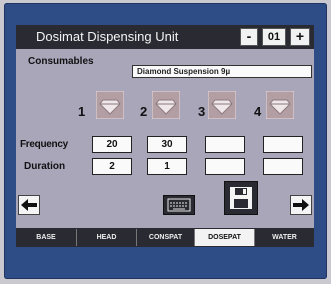 The width and height of the screenshot is (331, 284). I want to click on frequency-field-1: 20, so click(112, 144).